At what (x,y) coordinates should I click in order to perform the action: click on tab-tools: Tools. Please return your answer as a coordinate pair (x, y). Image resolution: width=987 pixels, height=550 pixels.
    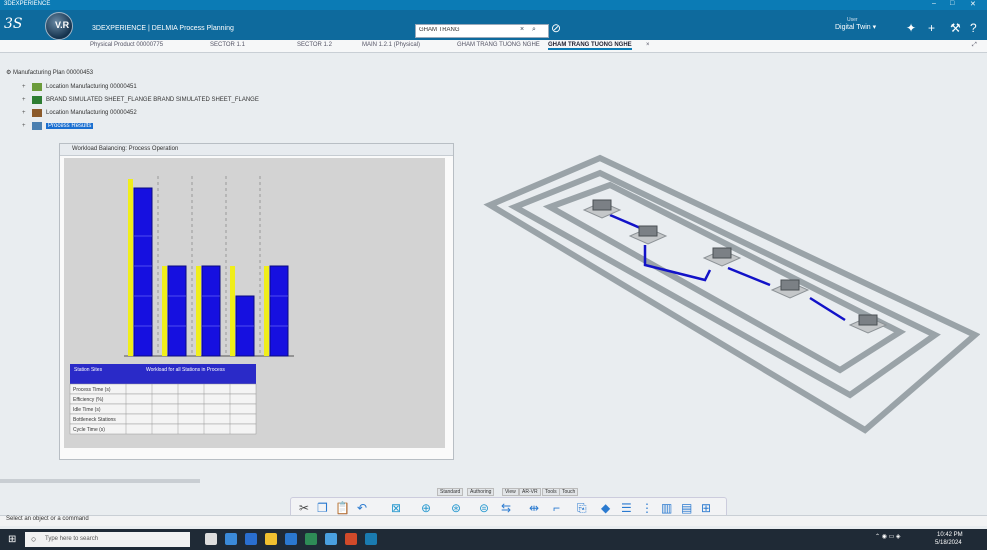
    Looking at the image, I should click on (551, 492).